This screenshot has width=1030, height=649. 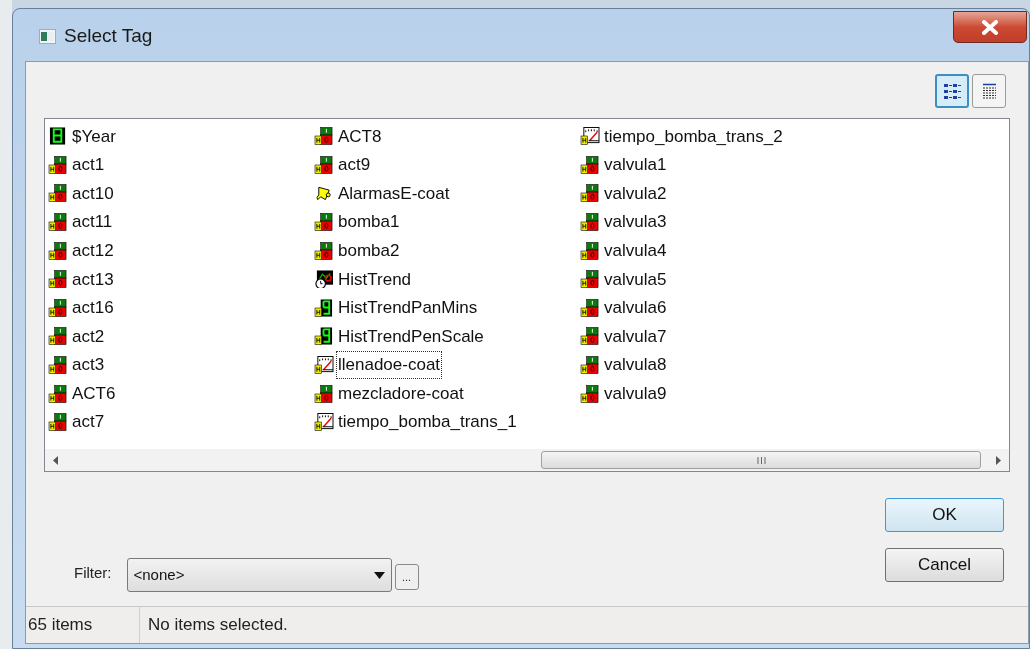 I want to click on window-icon, so click(x=47, y=36).